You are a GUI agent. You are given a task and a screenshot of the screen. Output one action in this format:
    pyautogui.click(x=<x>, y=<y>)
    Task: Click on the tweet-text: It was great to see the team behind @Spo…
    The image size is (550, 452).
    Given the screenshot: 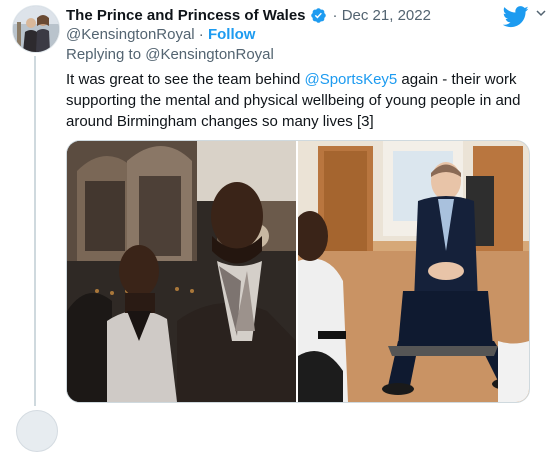 What is the action you would take?
    pyautogui.click(x=301, y=100)
    